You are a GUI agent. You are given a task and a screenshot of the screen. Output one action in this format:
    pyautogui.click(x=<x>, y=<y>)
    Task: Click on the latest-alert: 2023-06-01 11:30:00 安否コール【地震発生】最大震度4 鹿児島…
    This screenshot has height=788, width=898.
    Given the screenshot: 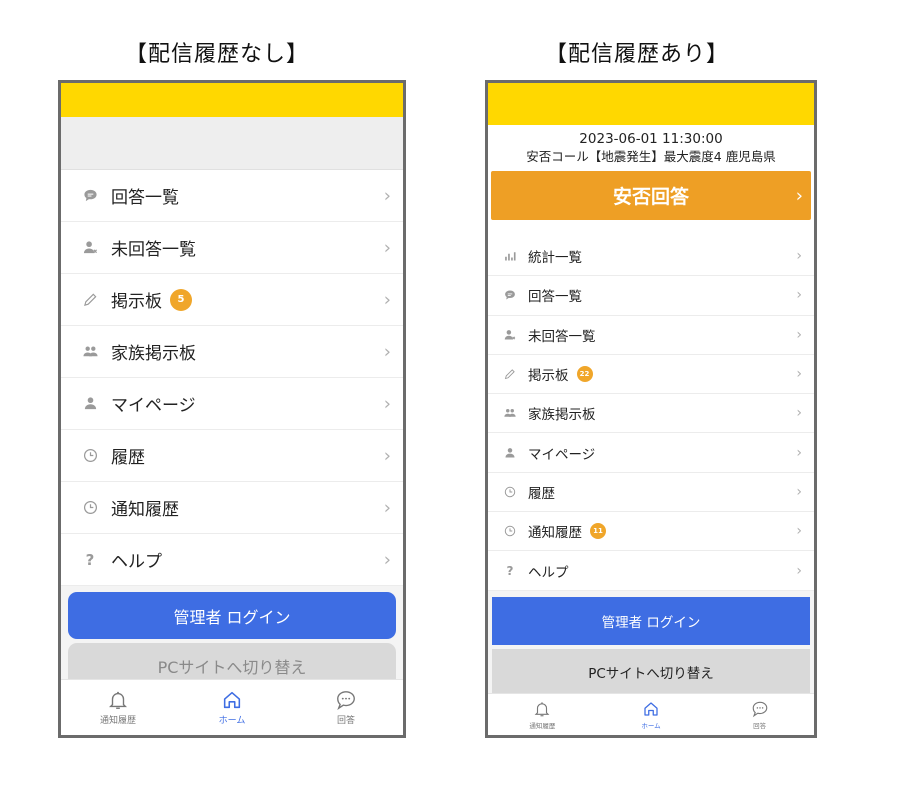 What is the action you would take?
    pyautogui.click(x=651, y=181)
    